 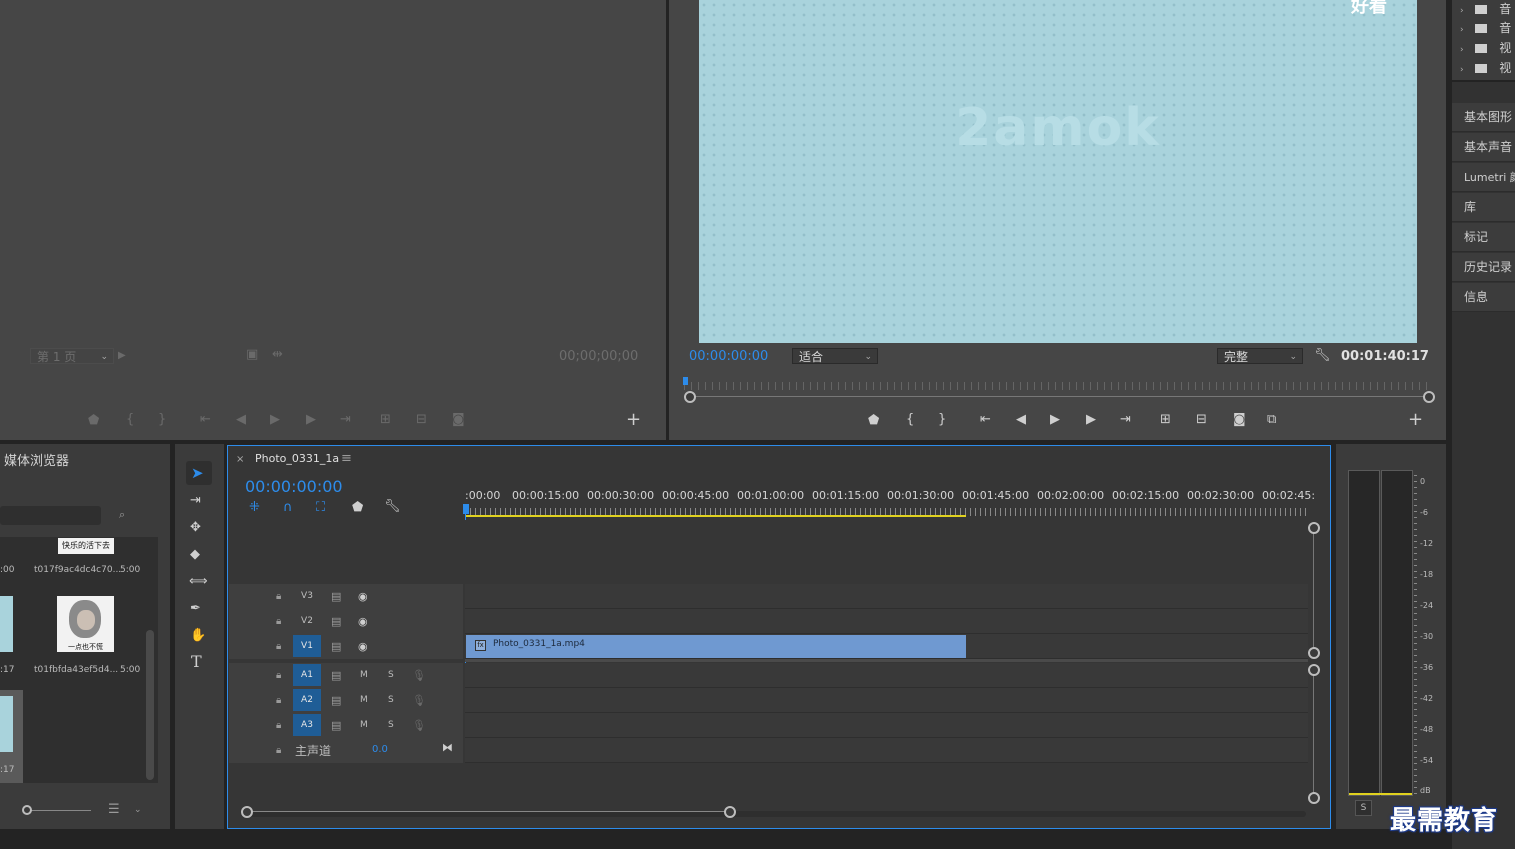 What do you see at coordinates (288, 508) in the screenshot?
I see `snap-icon: ∩` at bounding box center [288, 508].